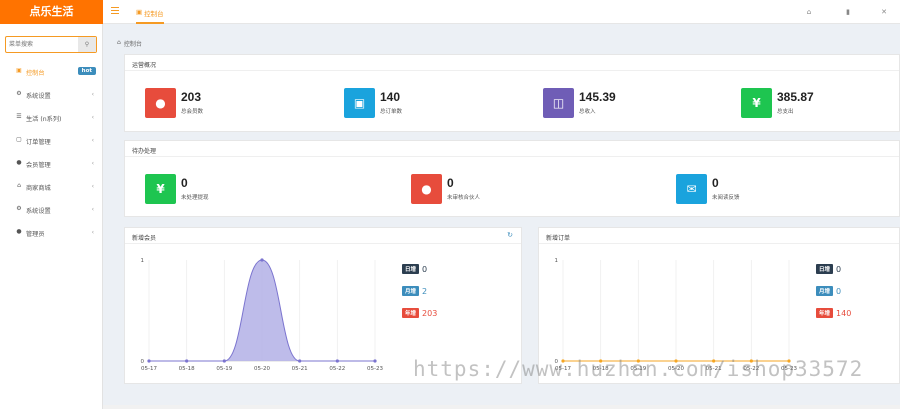 Image resolution: width=900 pixels, height=409 pixels. What do you see at coordinates (51, 164) in the screenshot?
I see `sidebar-item-members: ● 会员管理 ‹` at bounding box center [51, 164].